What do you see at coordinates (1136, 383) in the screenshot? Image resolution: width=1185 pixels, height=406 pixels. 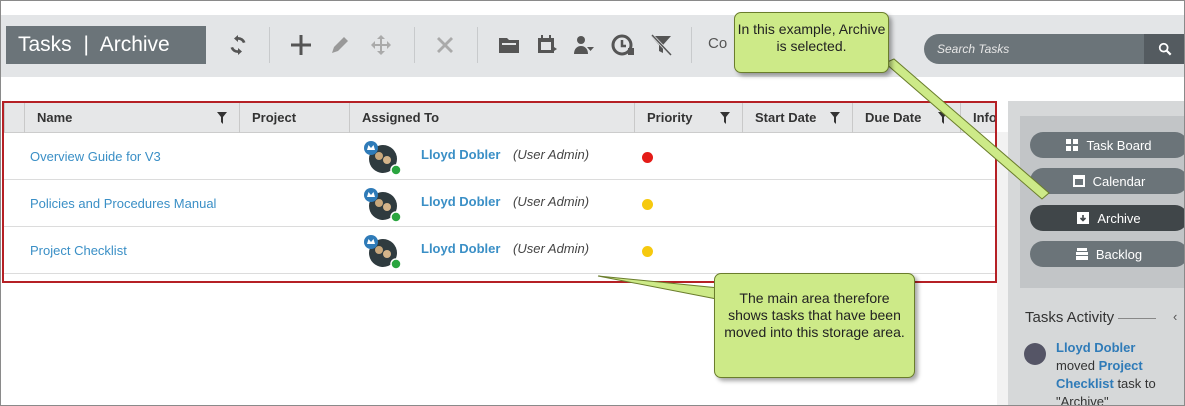 I see `activity-suffix: task to` at bounding box center [1136, 383].